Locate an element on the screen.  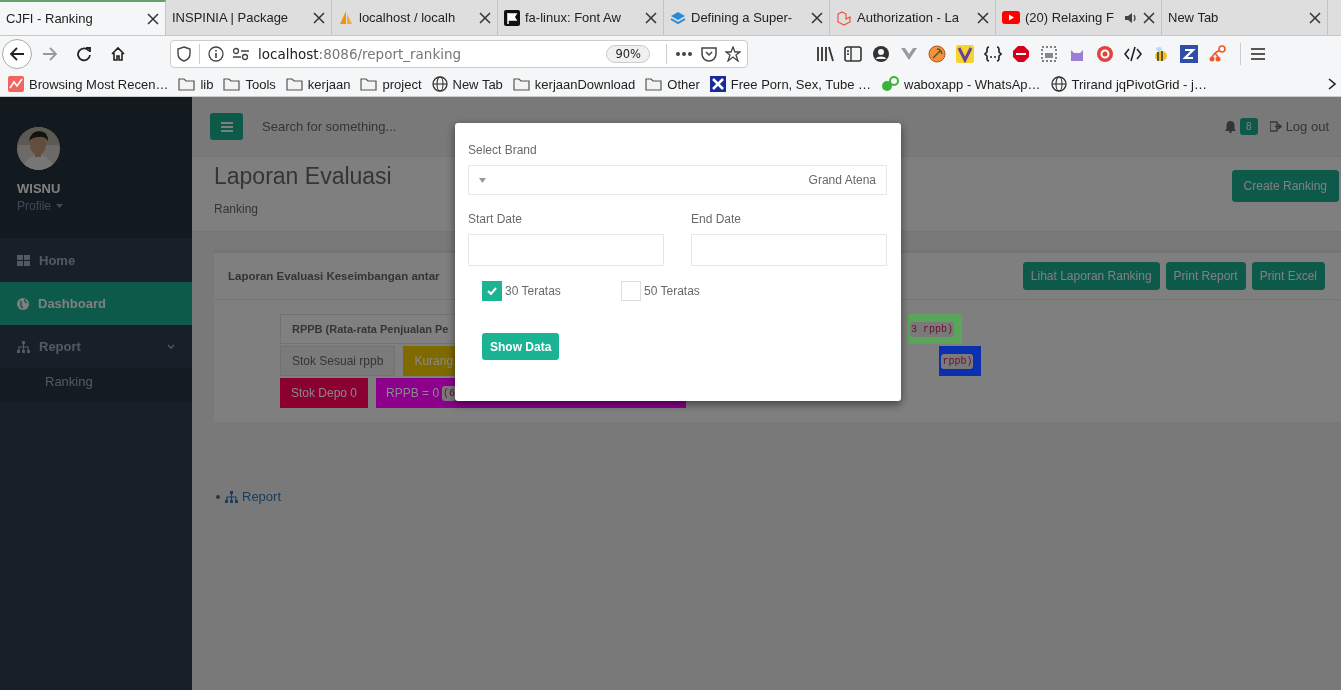
checkbox-label: 50 Teratas is located at coordinates (672, 291).